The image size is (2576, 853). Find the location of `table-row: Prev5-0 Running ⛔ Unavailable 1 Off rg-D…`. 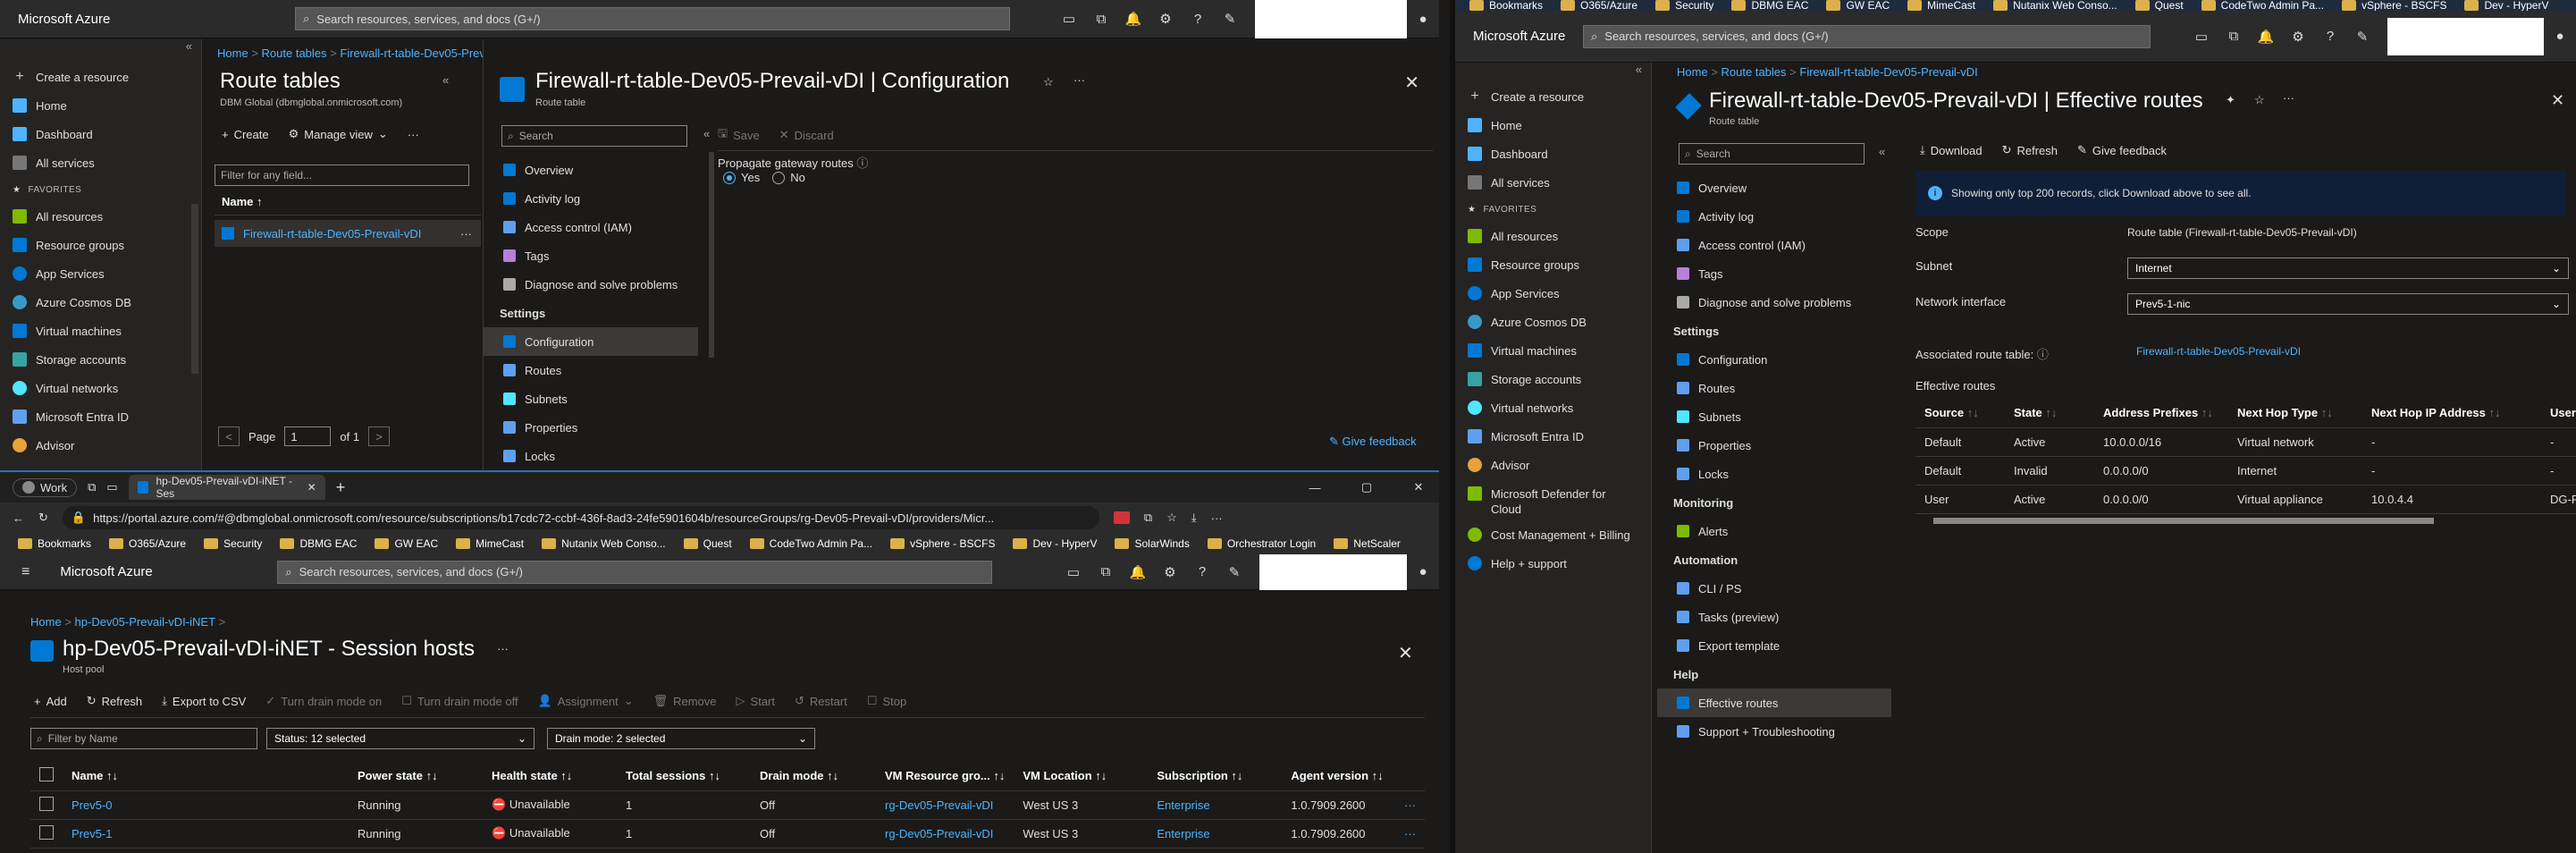

table-row: Prev5-0 Running ⛔ Unavailable 1 Off rg-D… is located at coordinates (728, 805).